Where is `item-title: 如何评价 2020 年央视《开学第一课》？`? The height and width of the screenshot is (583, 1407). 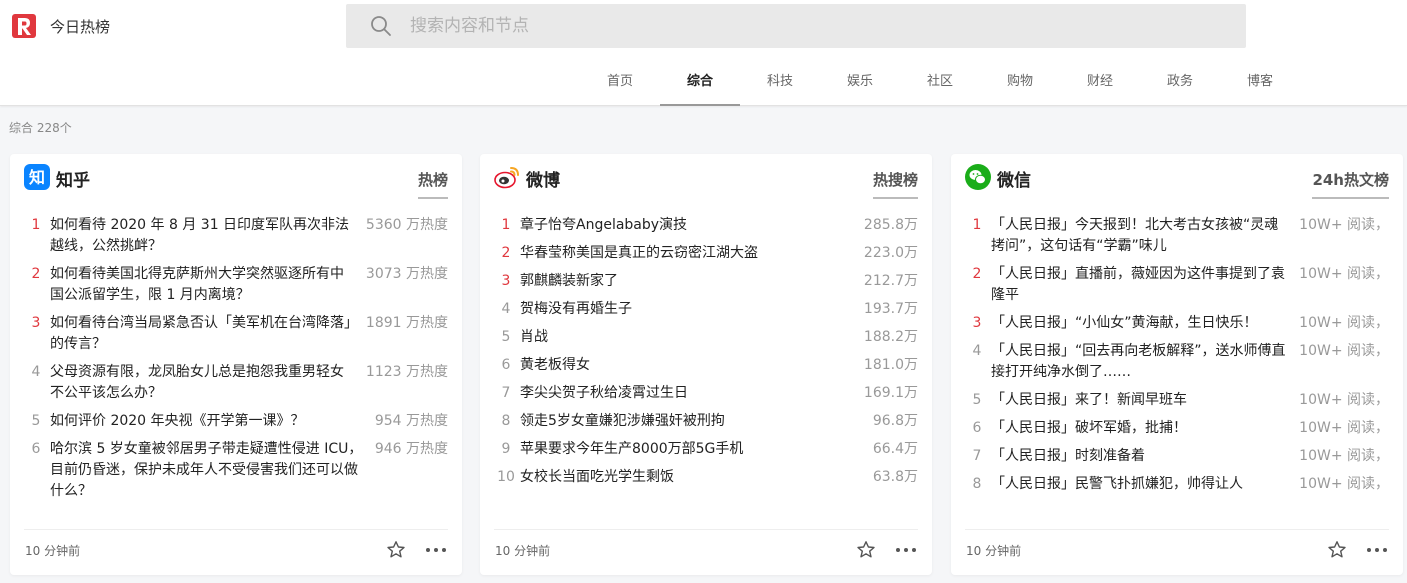
item-title: 如何评价 2020 年央视《开学第一课》？ is located at coordinates (207, 421).